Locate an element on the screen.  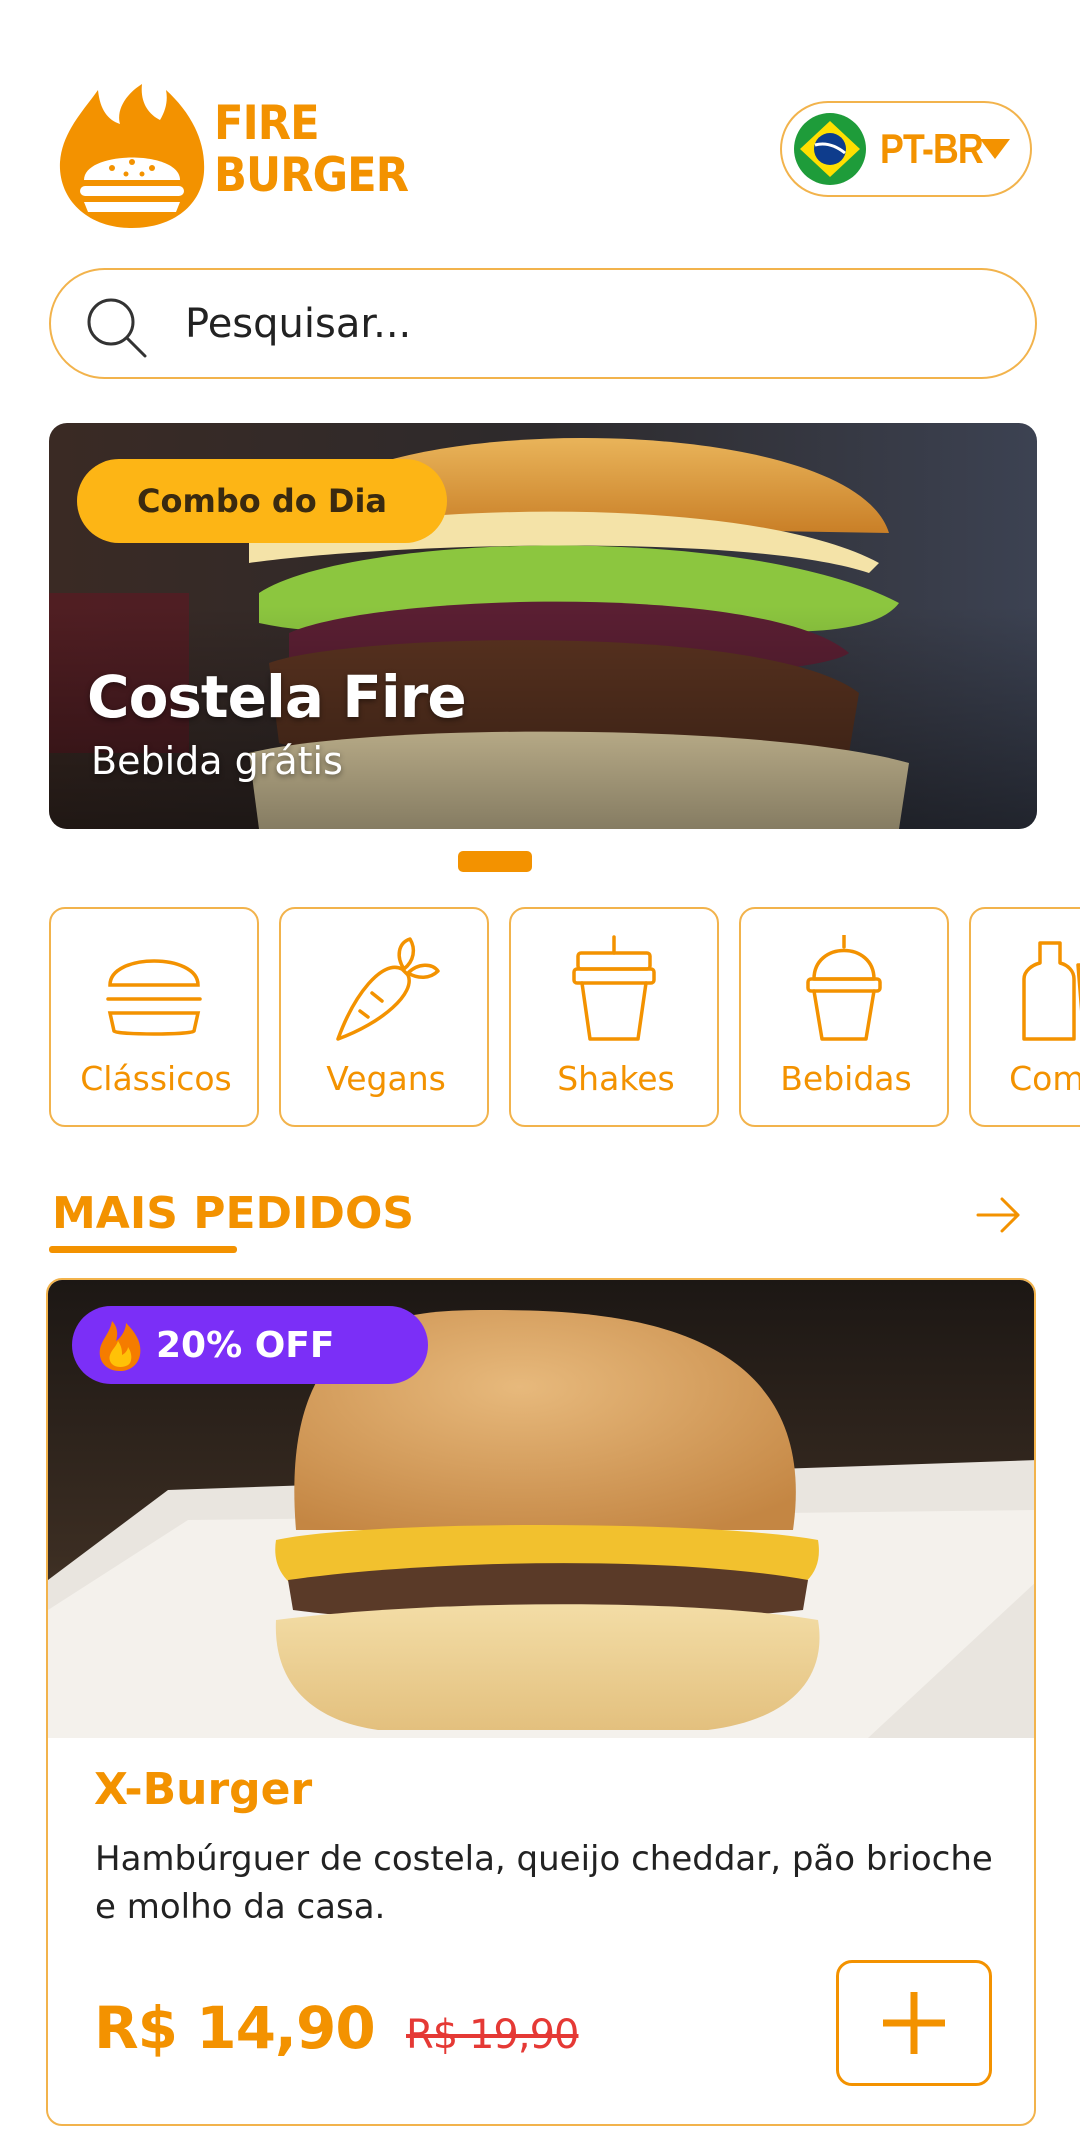
product-name: X-Burger is located at coordinates (203, 1789).